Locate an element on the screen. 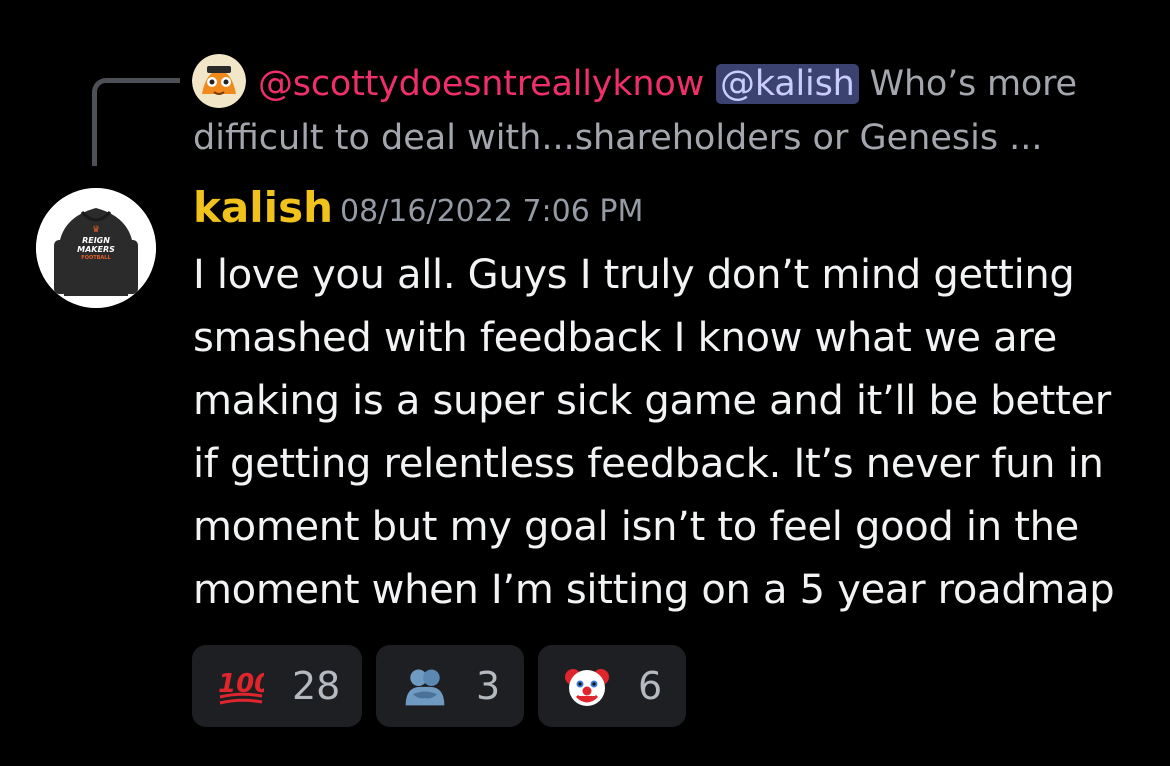 The image size is (1170, 766). reply-author-name: @scottydoesntreallyknow is located at coordinates (481, 84).